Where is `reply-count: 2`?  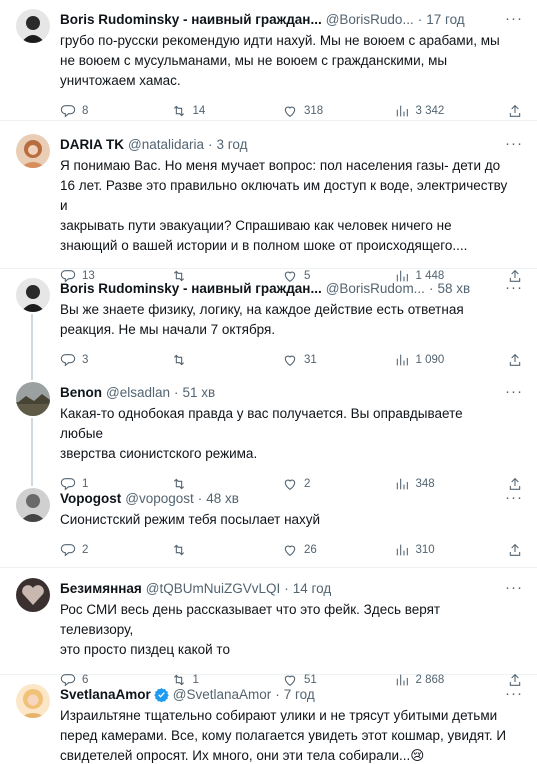
reply-count: 2 is located at coordinates (85, 550).